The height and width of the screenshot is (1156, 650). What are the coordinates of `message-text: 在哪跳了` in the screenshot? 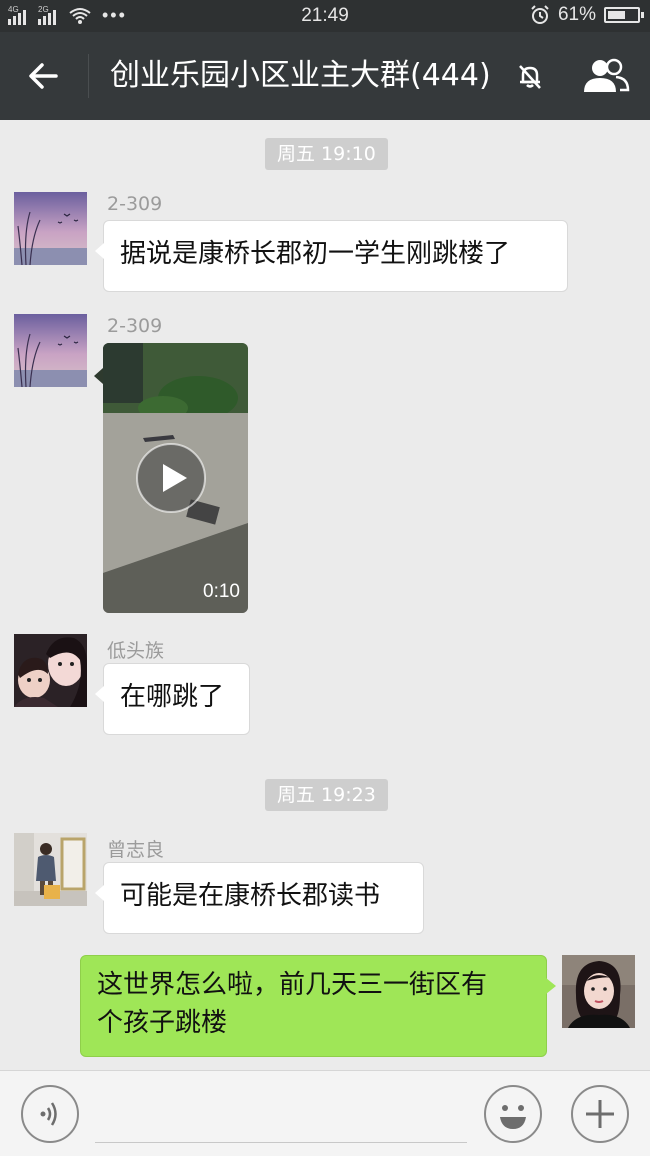 It's located at (172, 697).